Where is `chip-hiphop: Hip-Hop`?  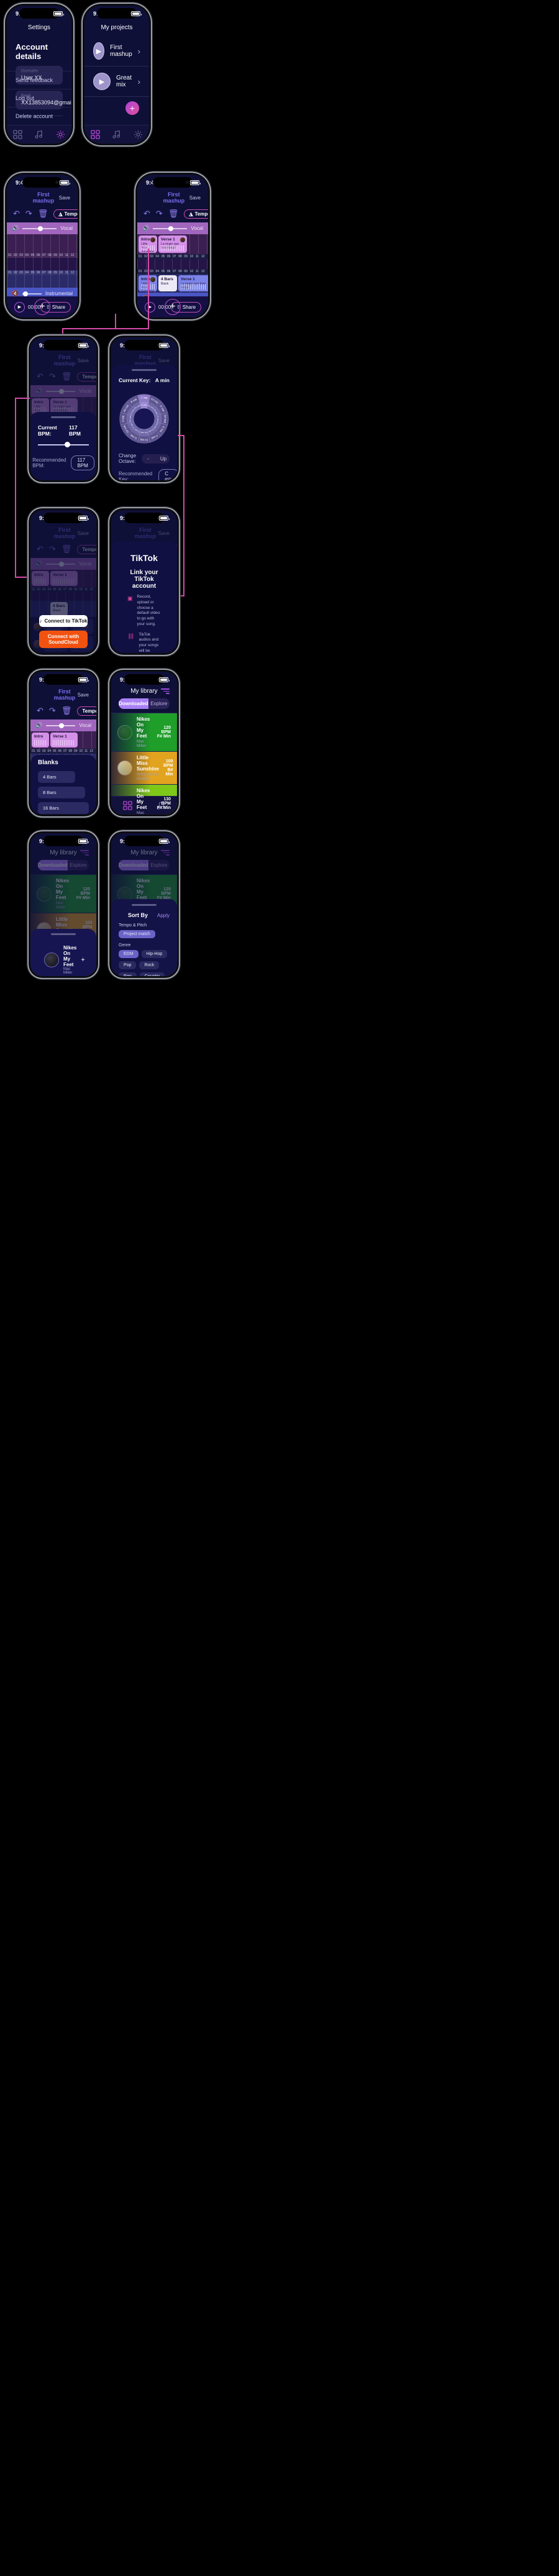 chip-hiphop: Hip-Hop is located at coordinates (154, 954).